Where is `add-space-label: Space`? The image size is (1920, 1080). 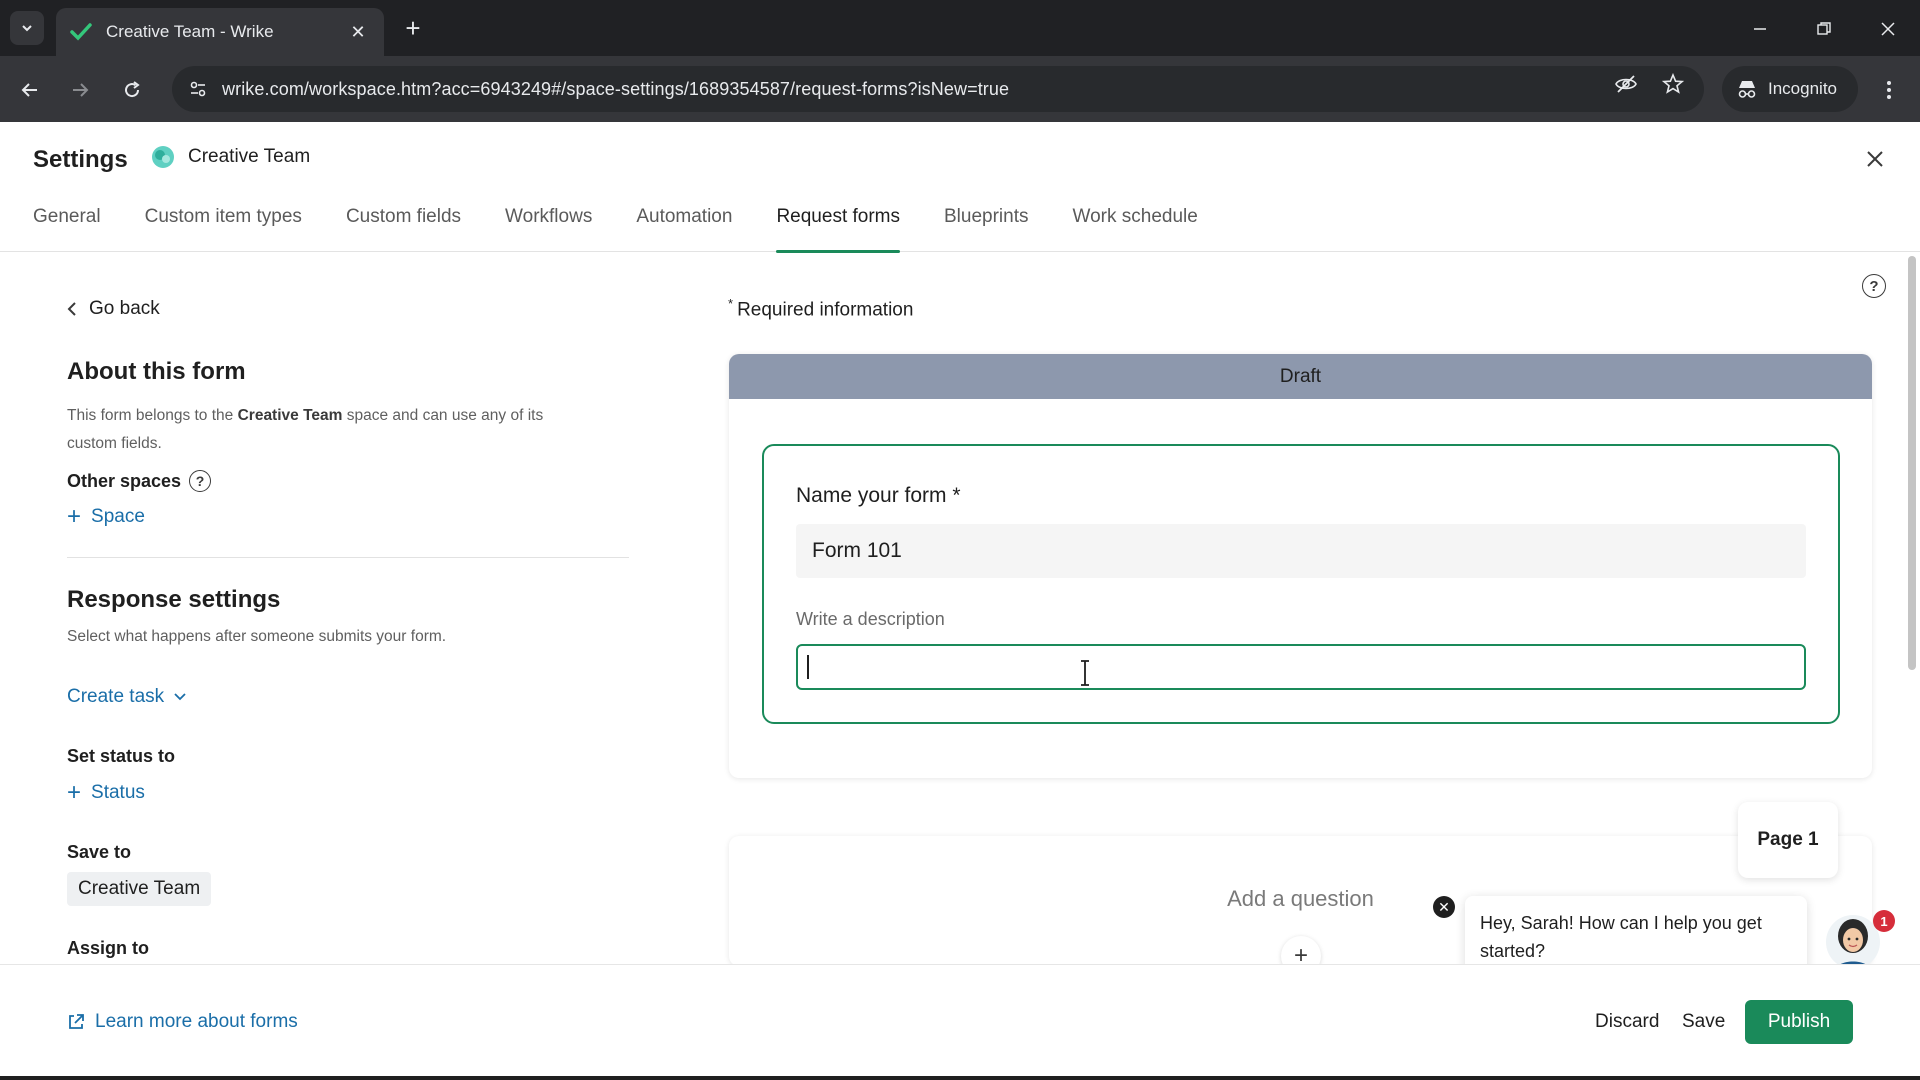 add-space-label: Space is located at coordinates (118, 516).